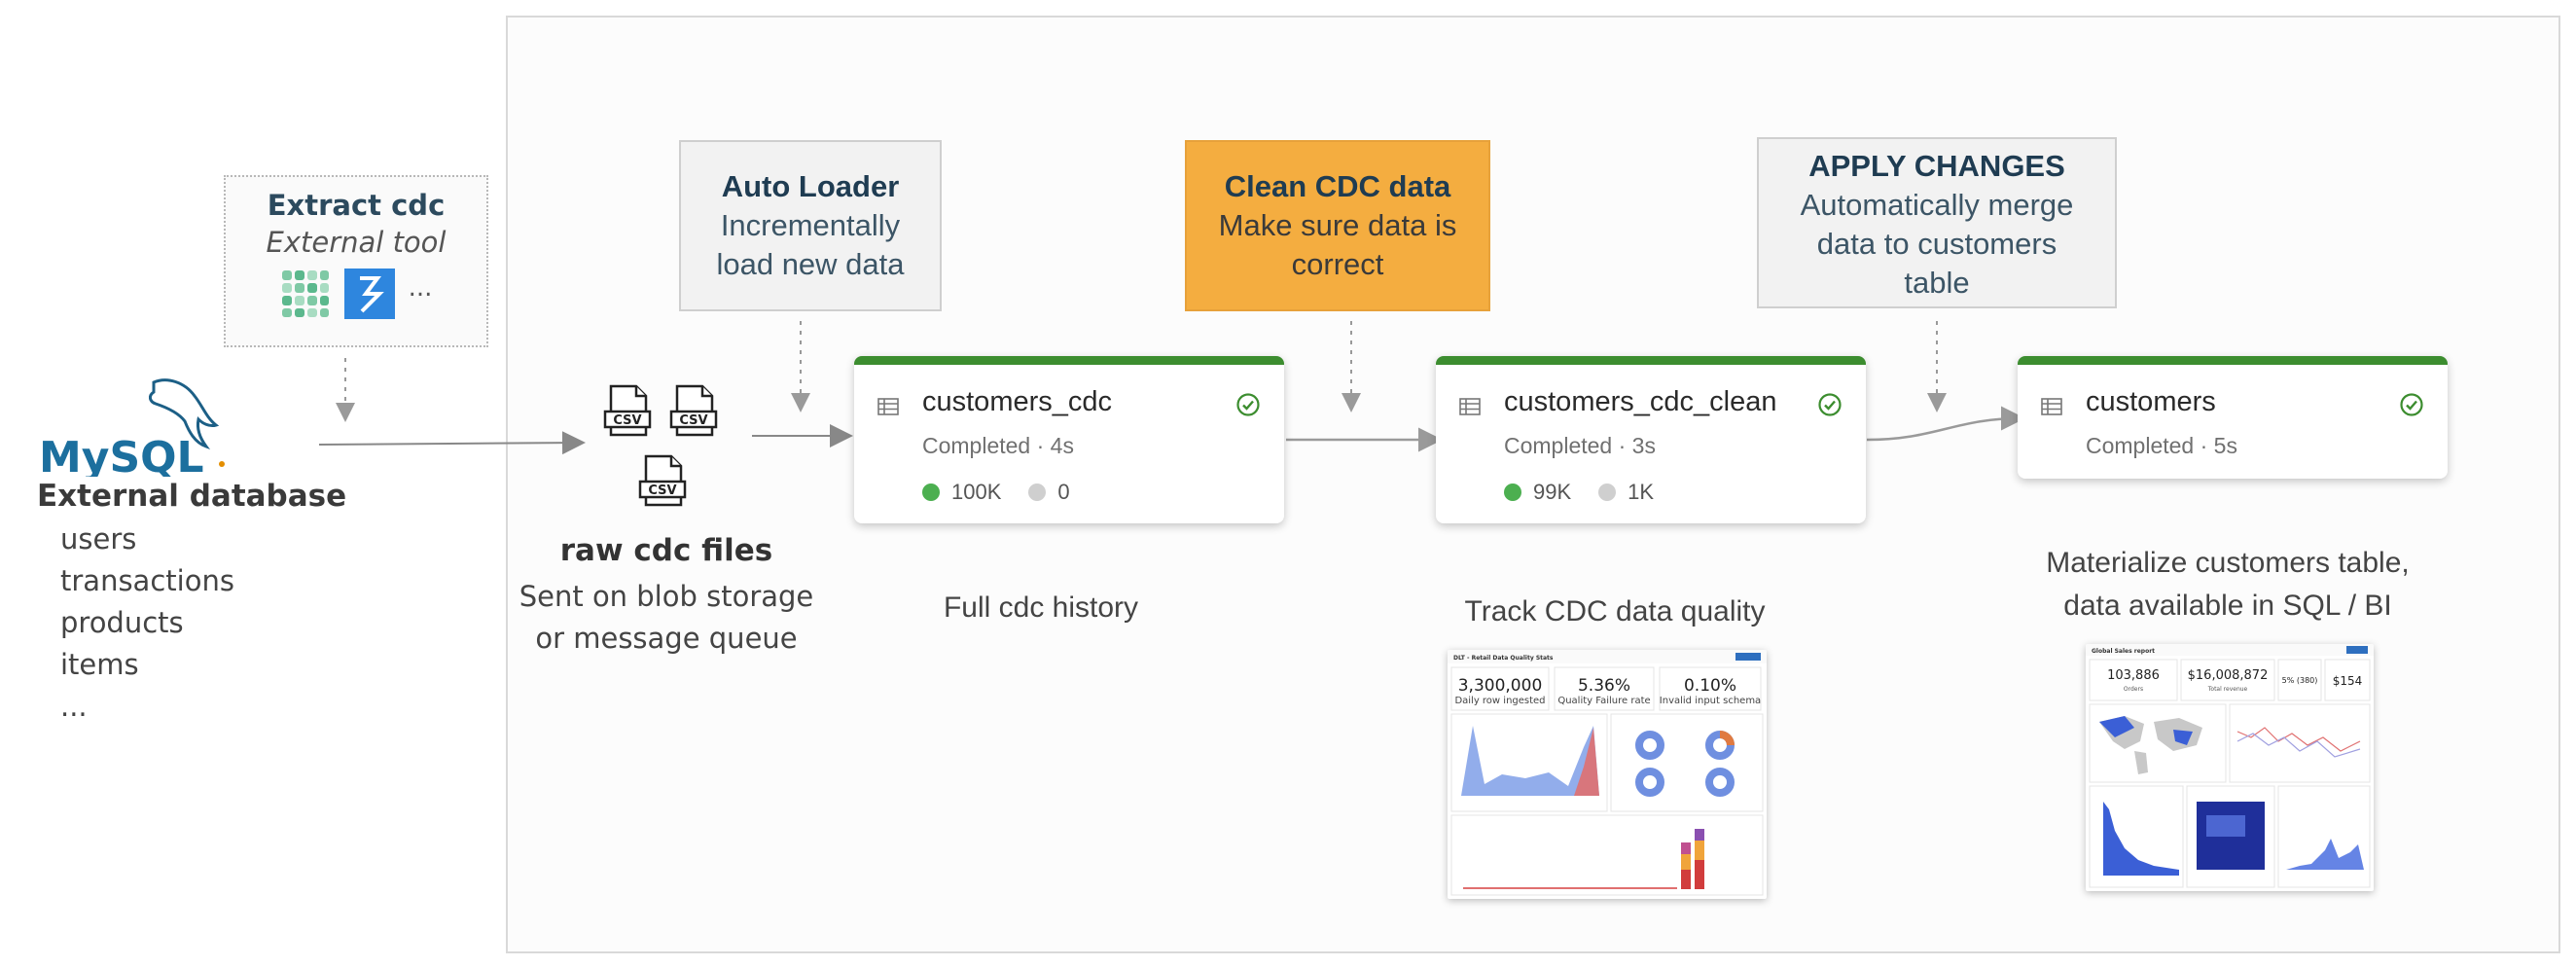 Image resolution: width=2576 pixels, height=967 pixels. Describe the element at coordinates (1641, 492) in the screenshot. I see `dropped-count: 1K` at that location.